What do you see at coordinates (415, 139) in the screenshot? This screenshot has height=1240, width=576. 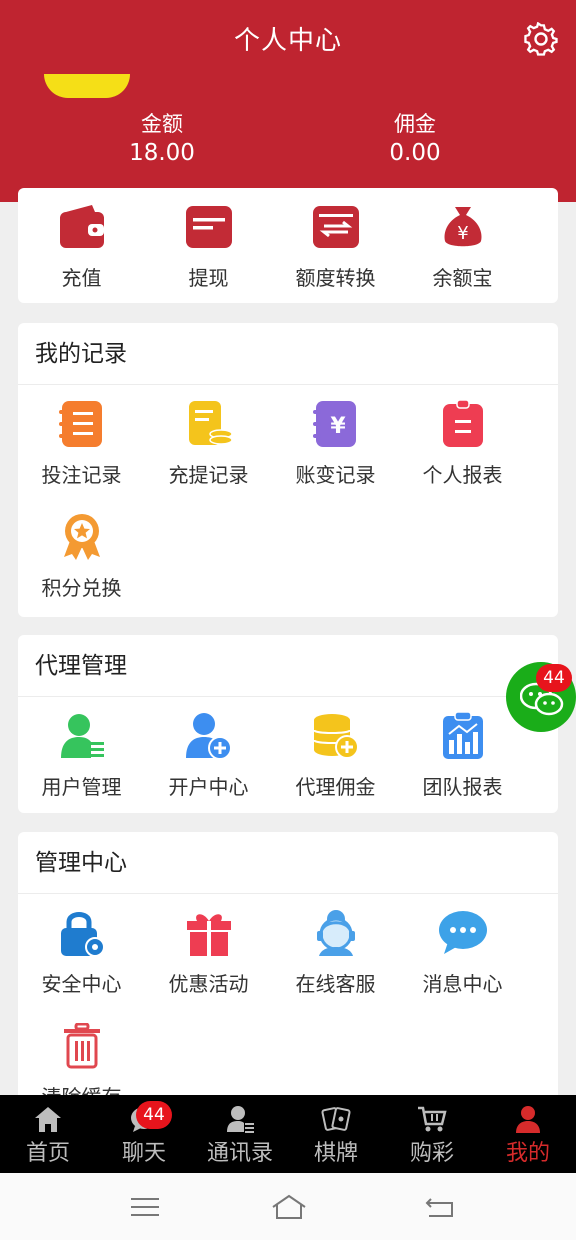 I see `commission-balance: 佣金 0.00` at bounding box center [415, 139].